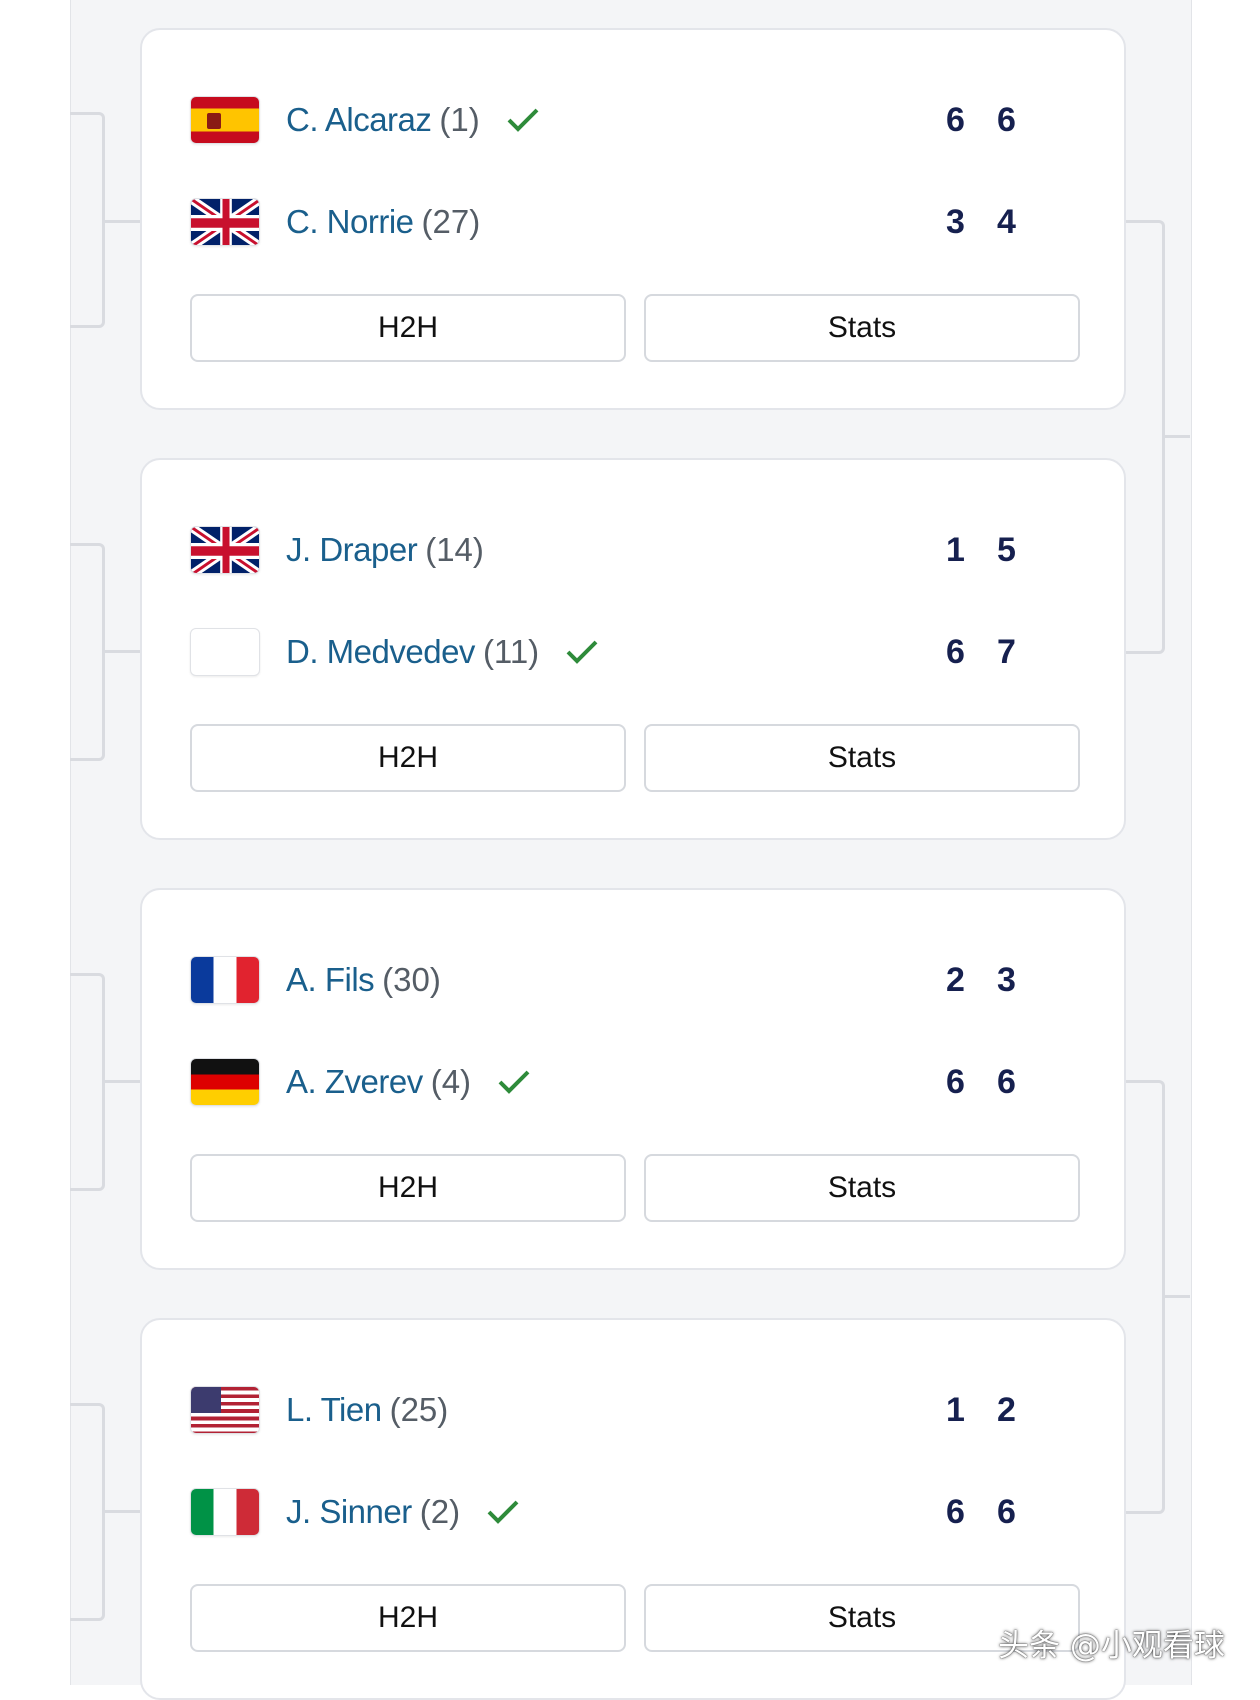  Describe the element at coordinates (440, 1511) in the screenshot. I see `player-seed: (2)` at that location.